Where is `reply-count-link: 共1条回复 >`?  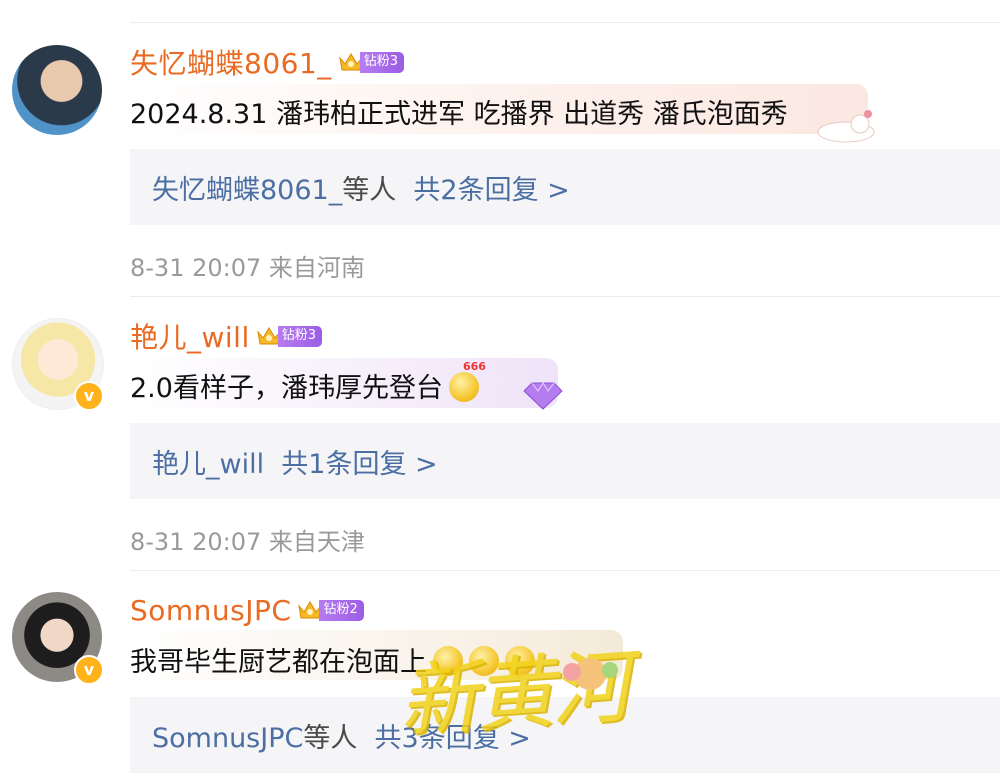
reply-count-link: 共1条回复 > is located at coordinates (359, 464).